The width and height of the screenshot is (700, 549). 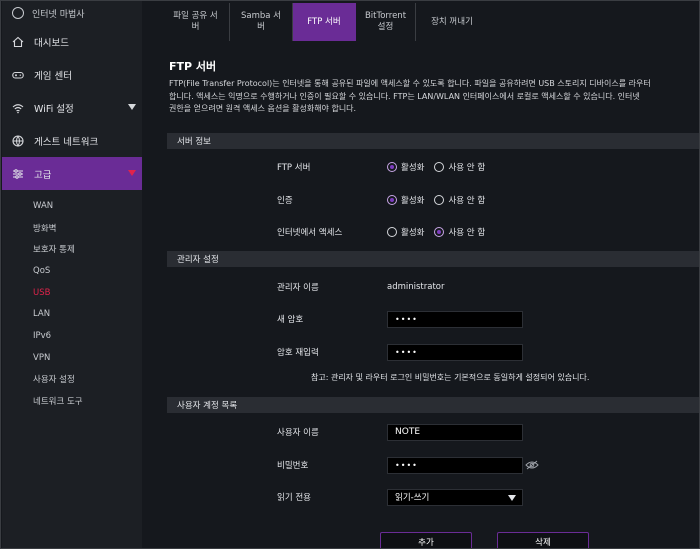 I want to click on sidebar-item-game-center: 게임 센터, so click(x=72, y=74).